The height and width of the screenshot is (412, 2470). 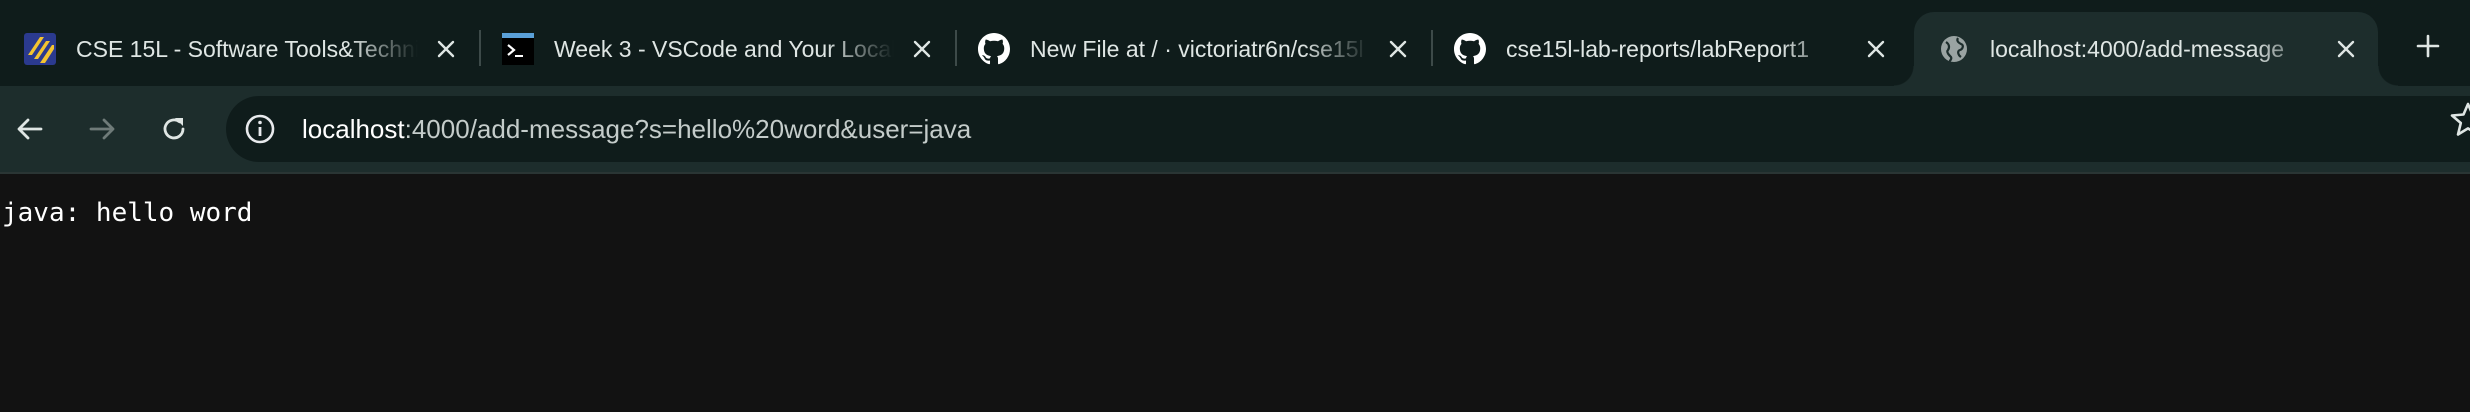 What do you see at coordinates (353, 128) in the screenshot?
I see `url-host: localhost` at bounding box center [353, 128].